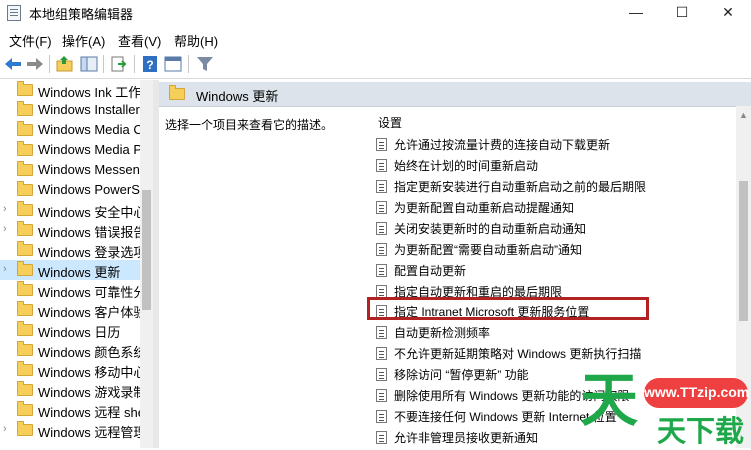 This screenshot has height=450, width=751. What do you see at coordinates (551, 165) in the screenshot?
I see `policy-item: 始终在计划的时间重新启动` at bounding box center [551, 165].